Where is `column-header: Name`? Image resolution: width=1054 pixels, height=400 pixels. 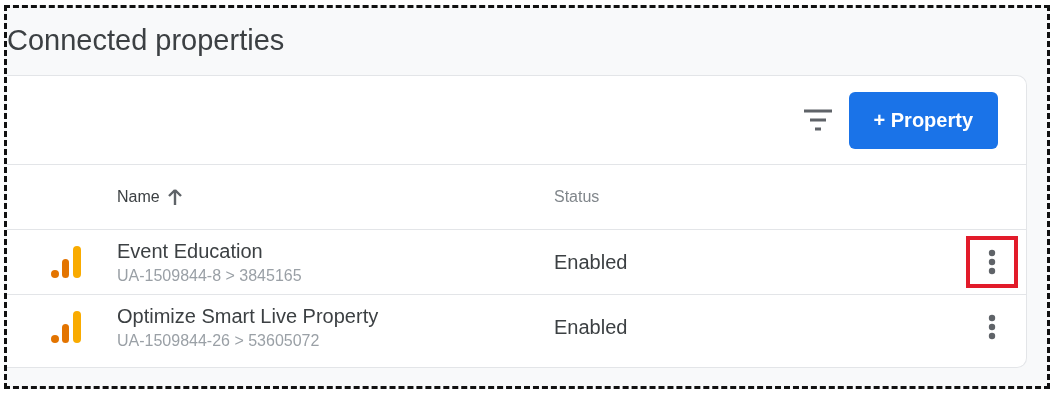 column-header: Name is located at coordinates (335, 197).